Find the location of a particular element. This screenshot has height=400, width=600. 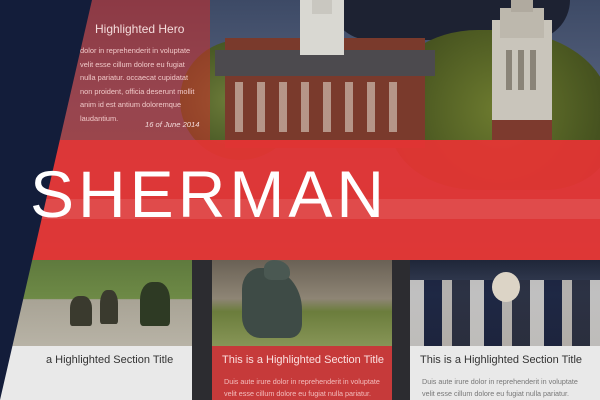

hero-title: Highlighted Hero is located at coordinates (139, 29).